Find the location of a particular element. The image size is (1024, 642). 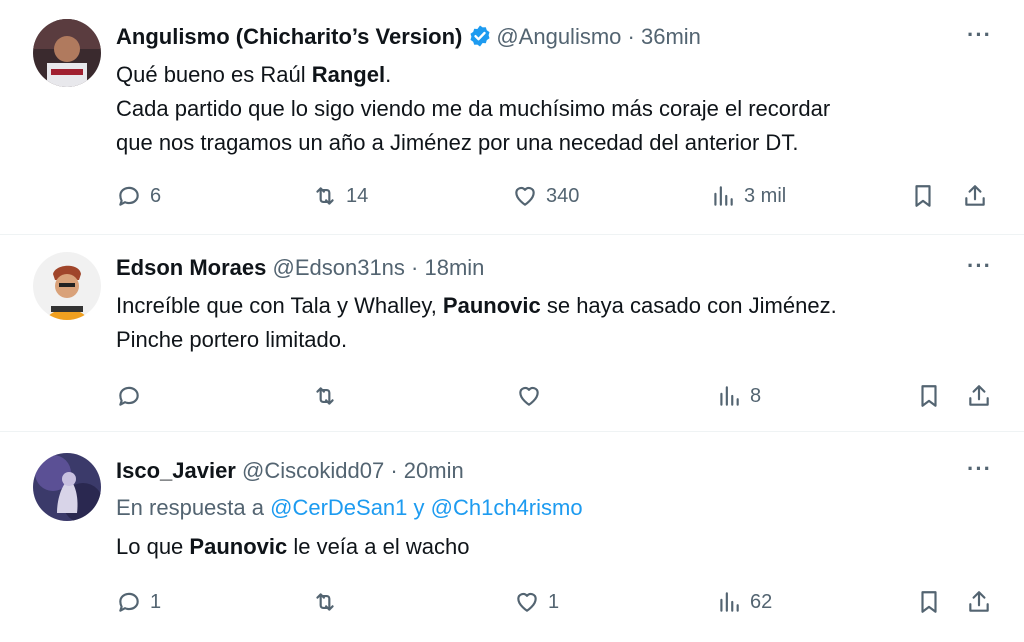

mention-link: @CerDeSan1 is located at coordinates (338, 507).